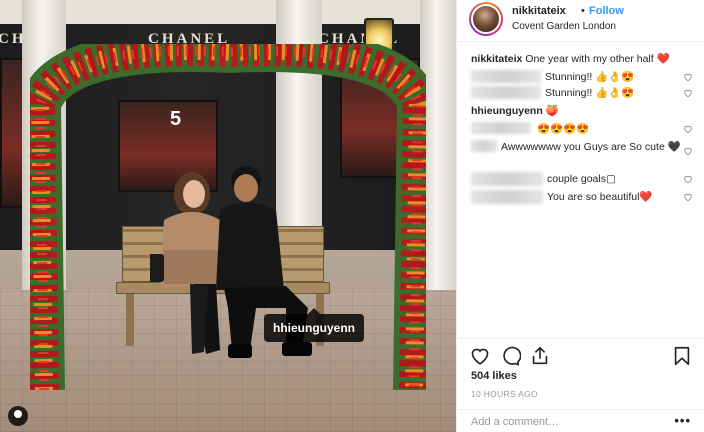 Image resolution: width=704 pixels, height=432 pixels. What do you see at coordinates (584, 155) in the screenshot?
I see `list-item: Awwwwwww you Guys are So cute 🖤` at bounding box center [584, 155].